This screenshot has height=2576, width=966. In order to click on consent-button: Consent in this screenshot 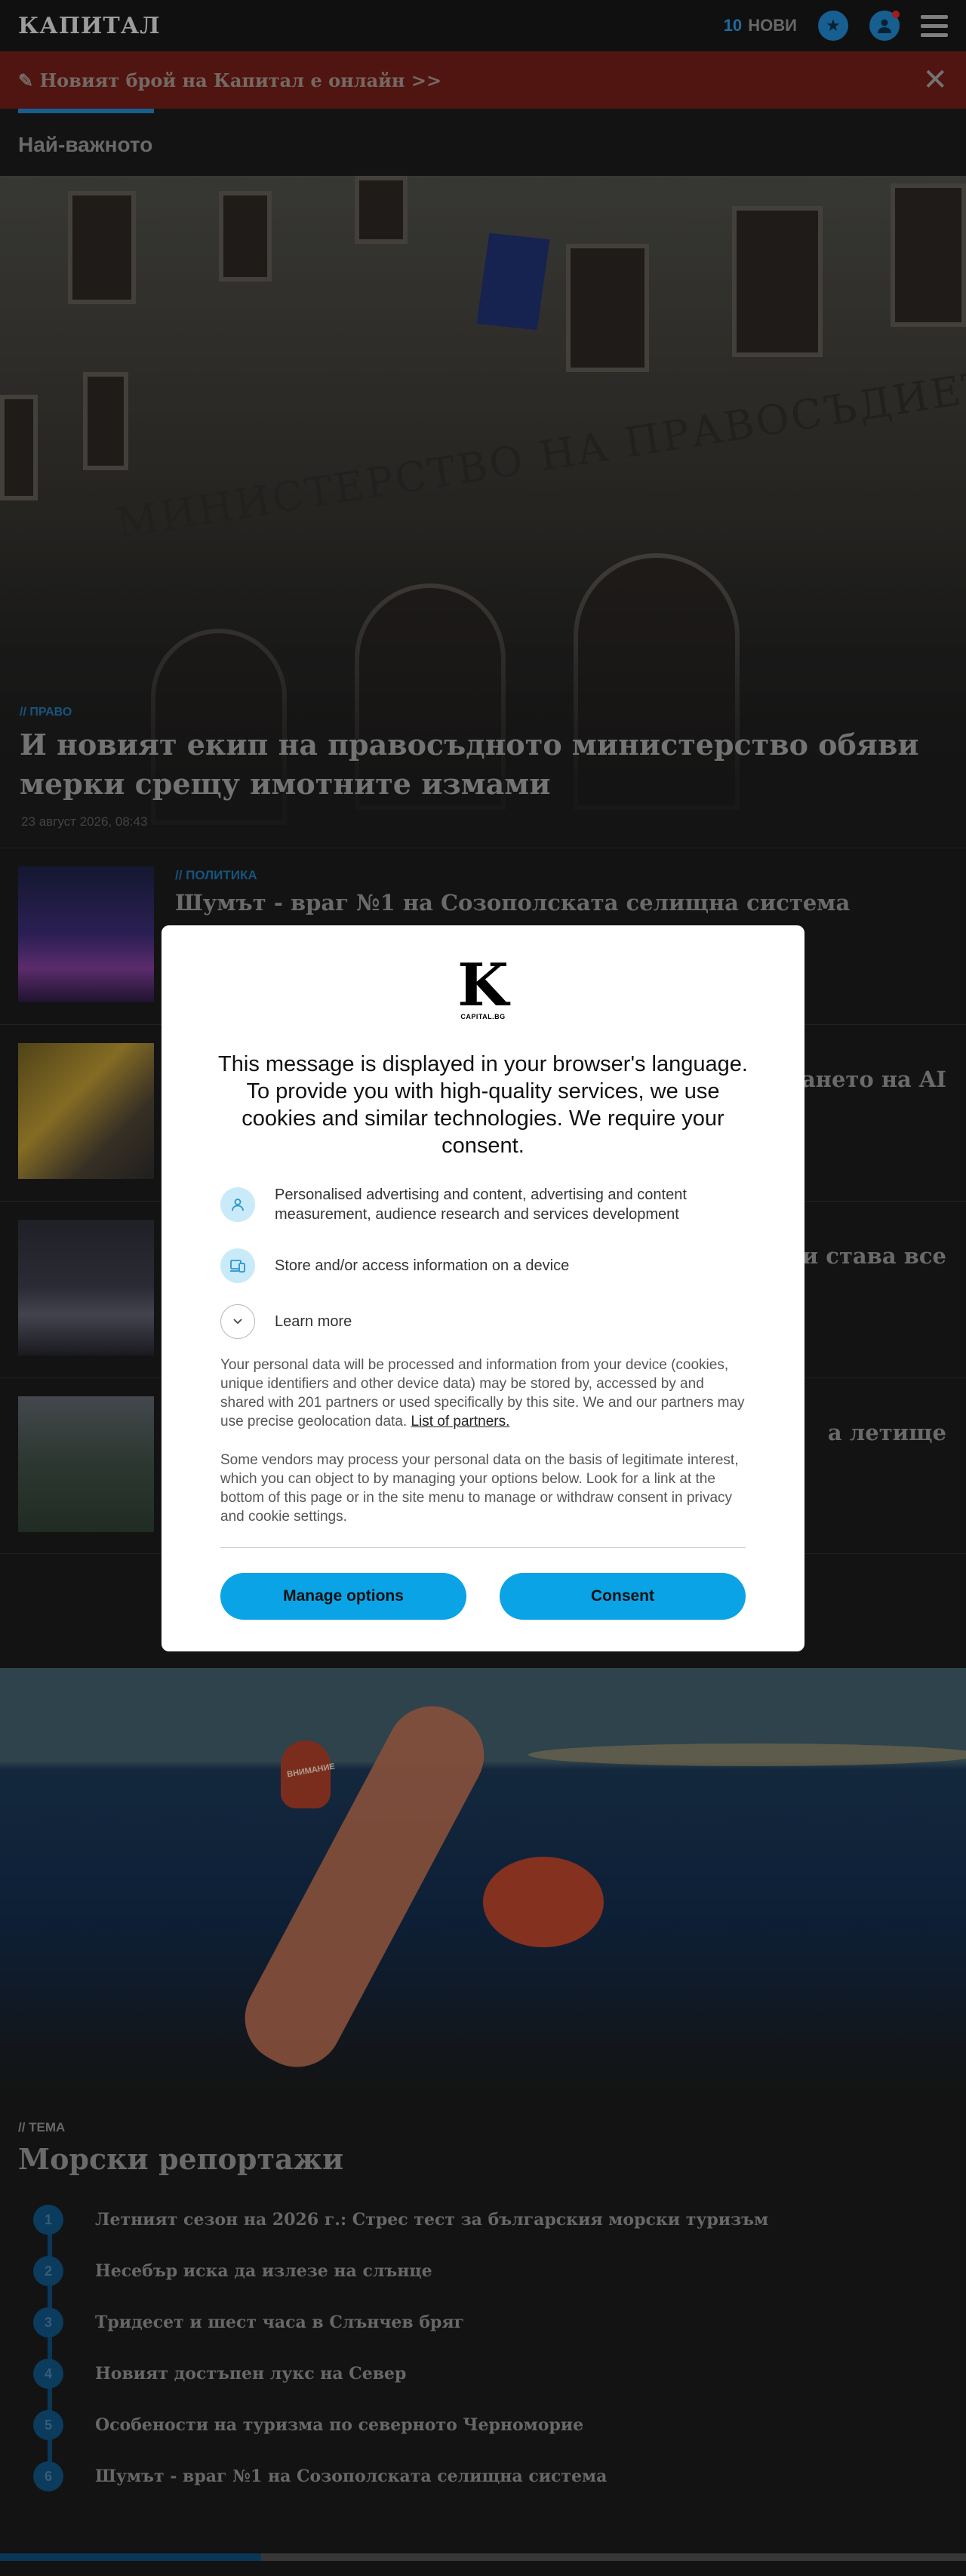, I will do `click(623, 1596)`.